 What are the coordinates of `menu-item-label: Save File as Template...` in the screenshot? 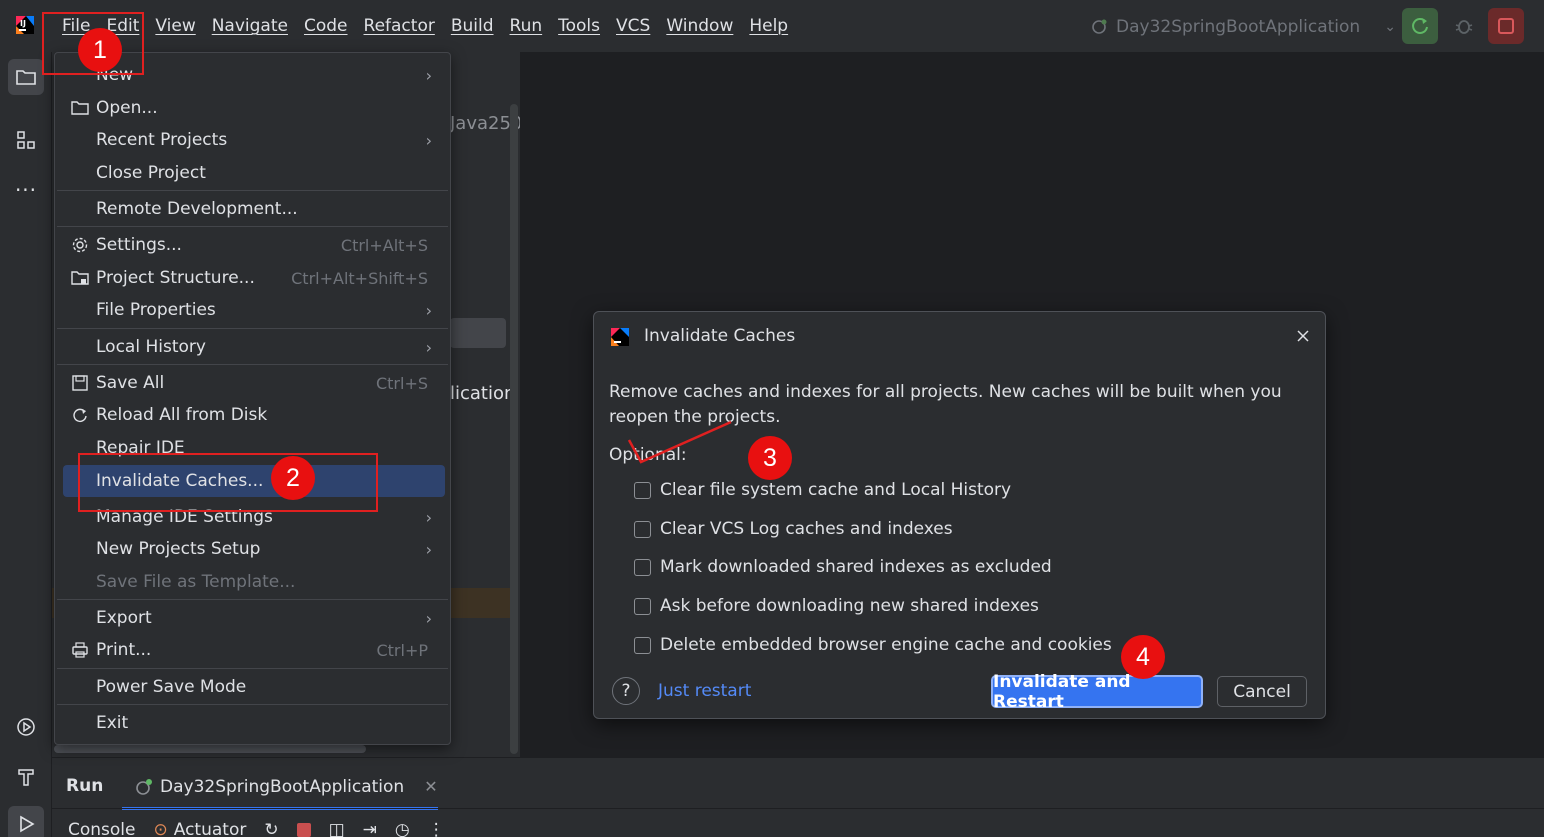 It's located at (196, 582).